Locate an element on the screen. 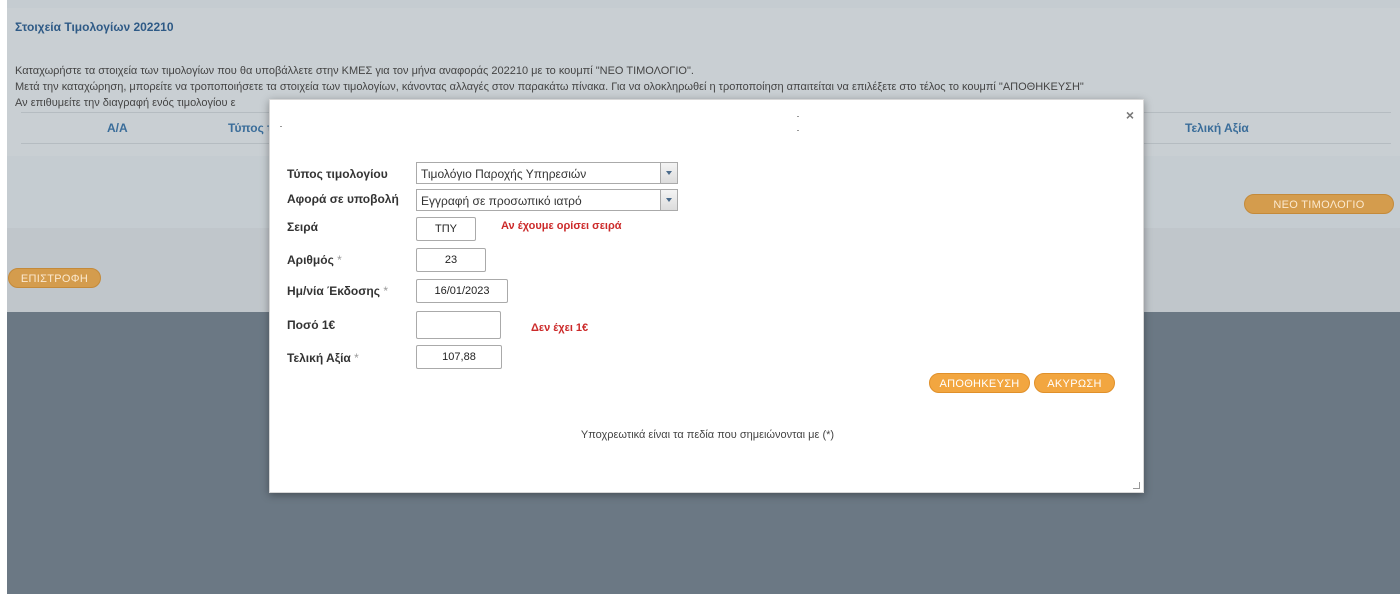  issue-date-label: Ημ/νία Έκδοσης * is located at coordinates (337, 291).